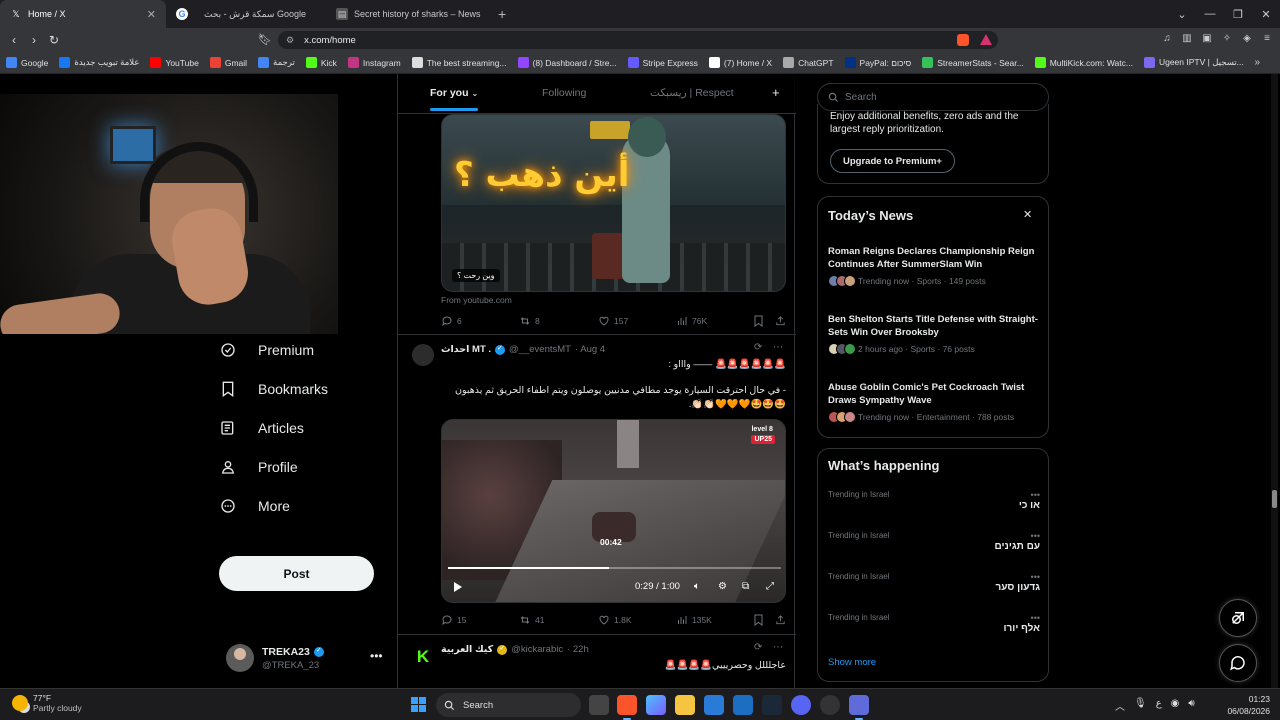  Describe the element at coordinates (1238, 618) in the screenshot. I see `grok-button` at that location.